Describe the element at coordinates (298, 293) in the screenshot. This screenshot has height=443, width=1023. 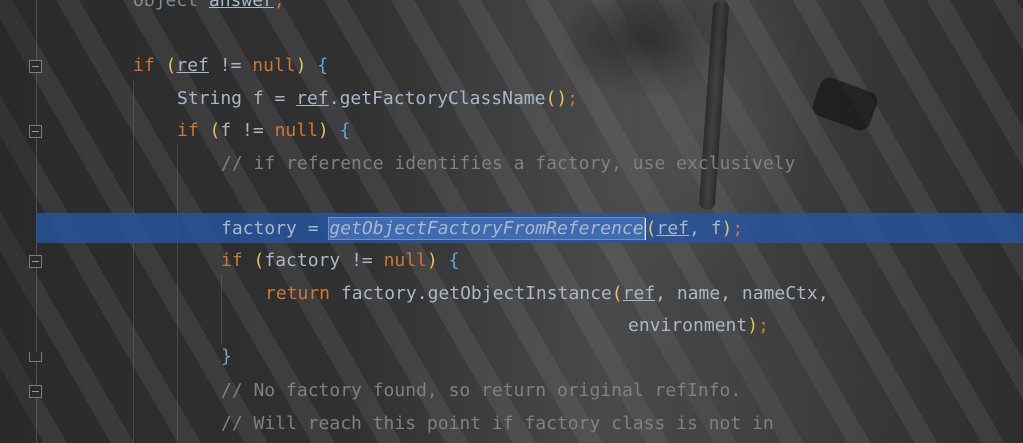
I see `keyword-return: return` at that location.